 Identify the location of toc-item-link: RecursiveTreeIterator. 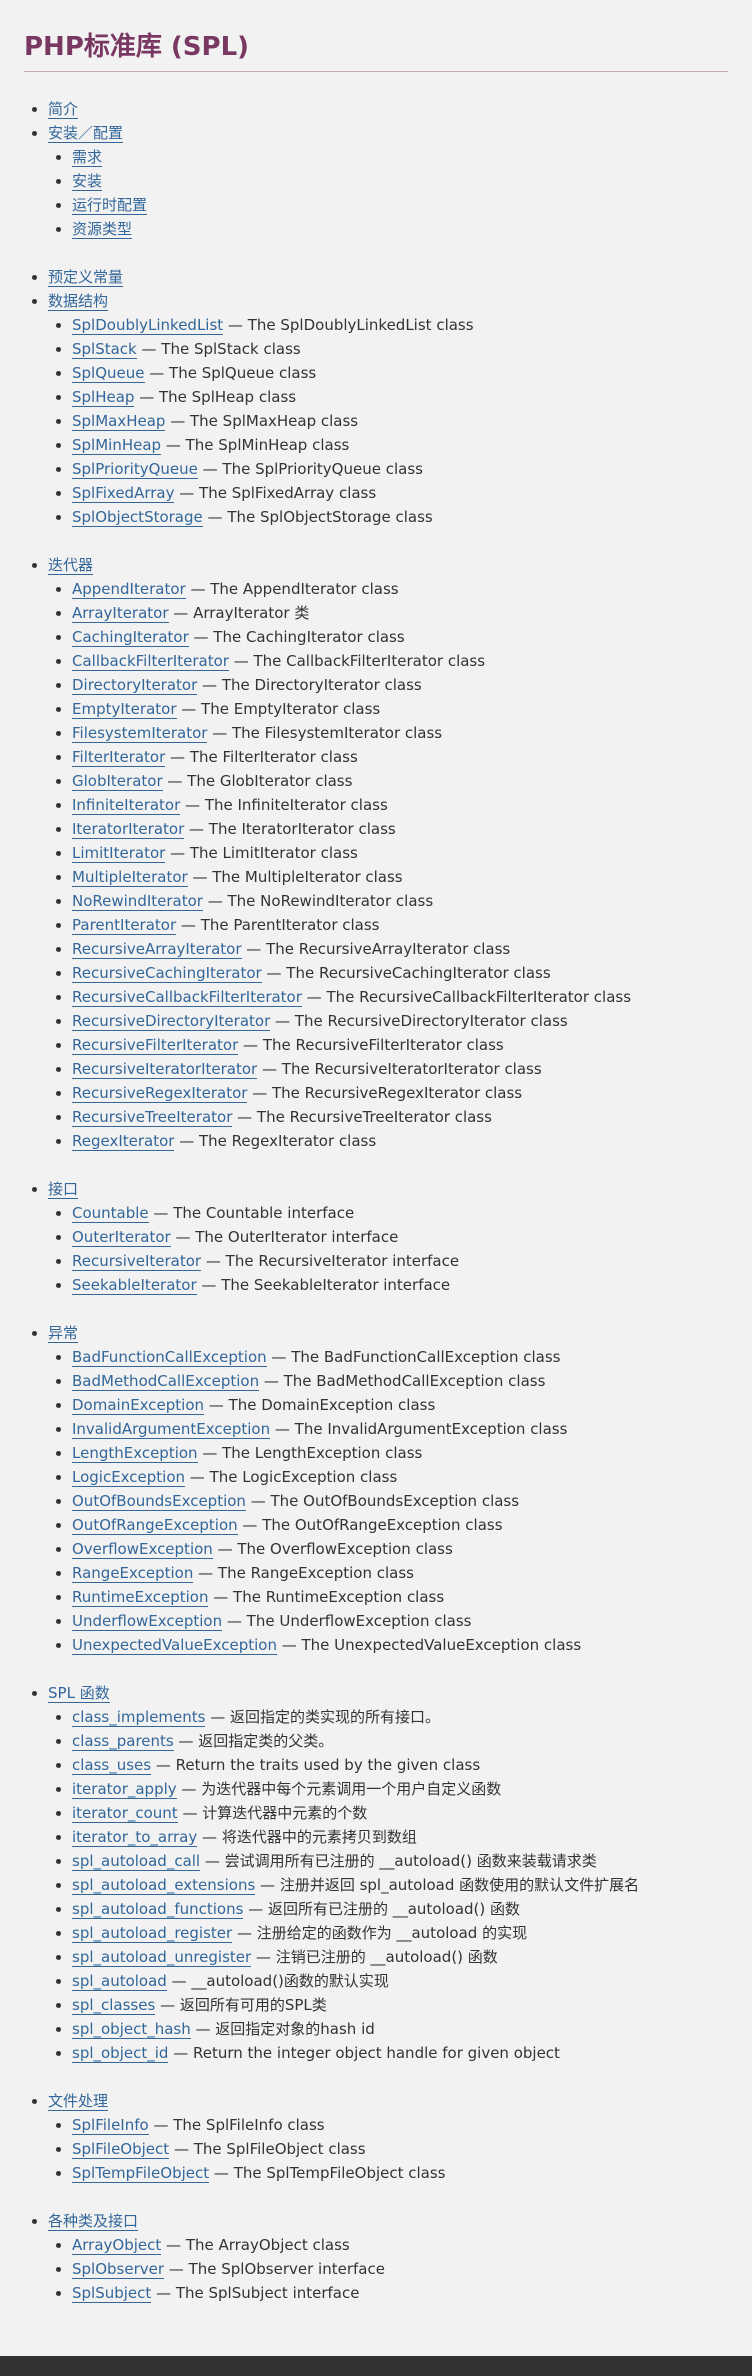
(152, 1117).